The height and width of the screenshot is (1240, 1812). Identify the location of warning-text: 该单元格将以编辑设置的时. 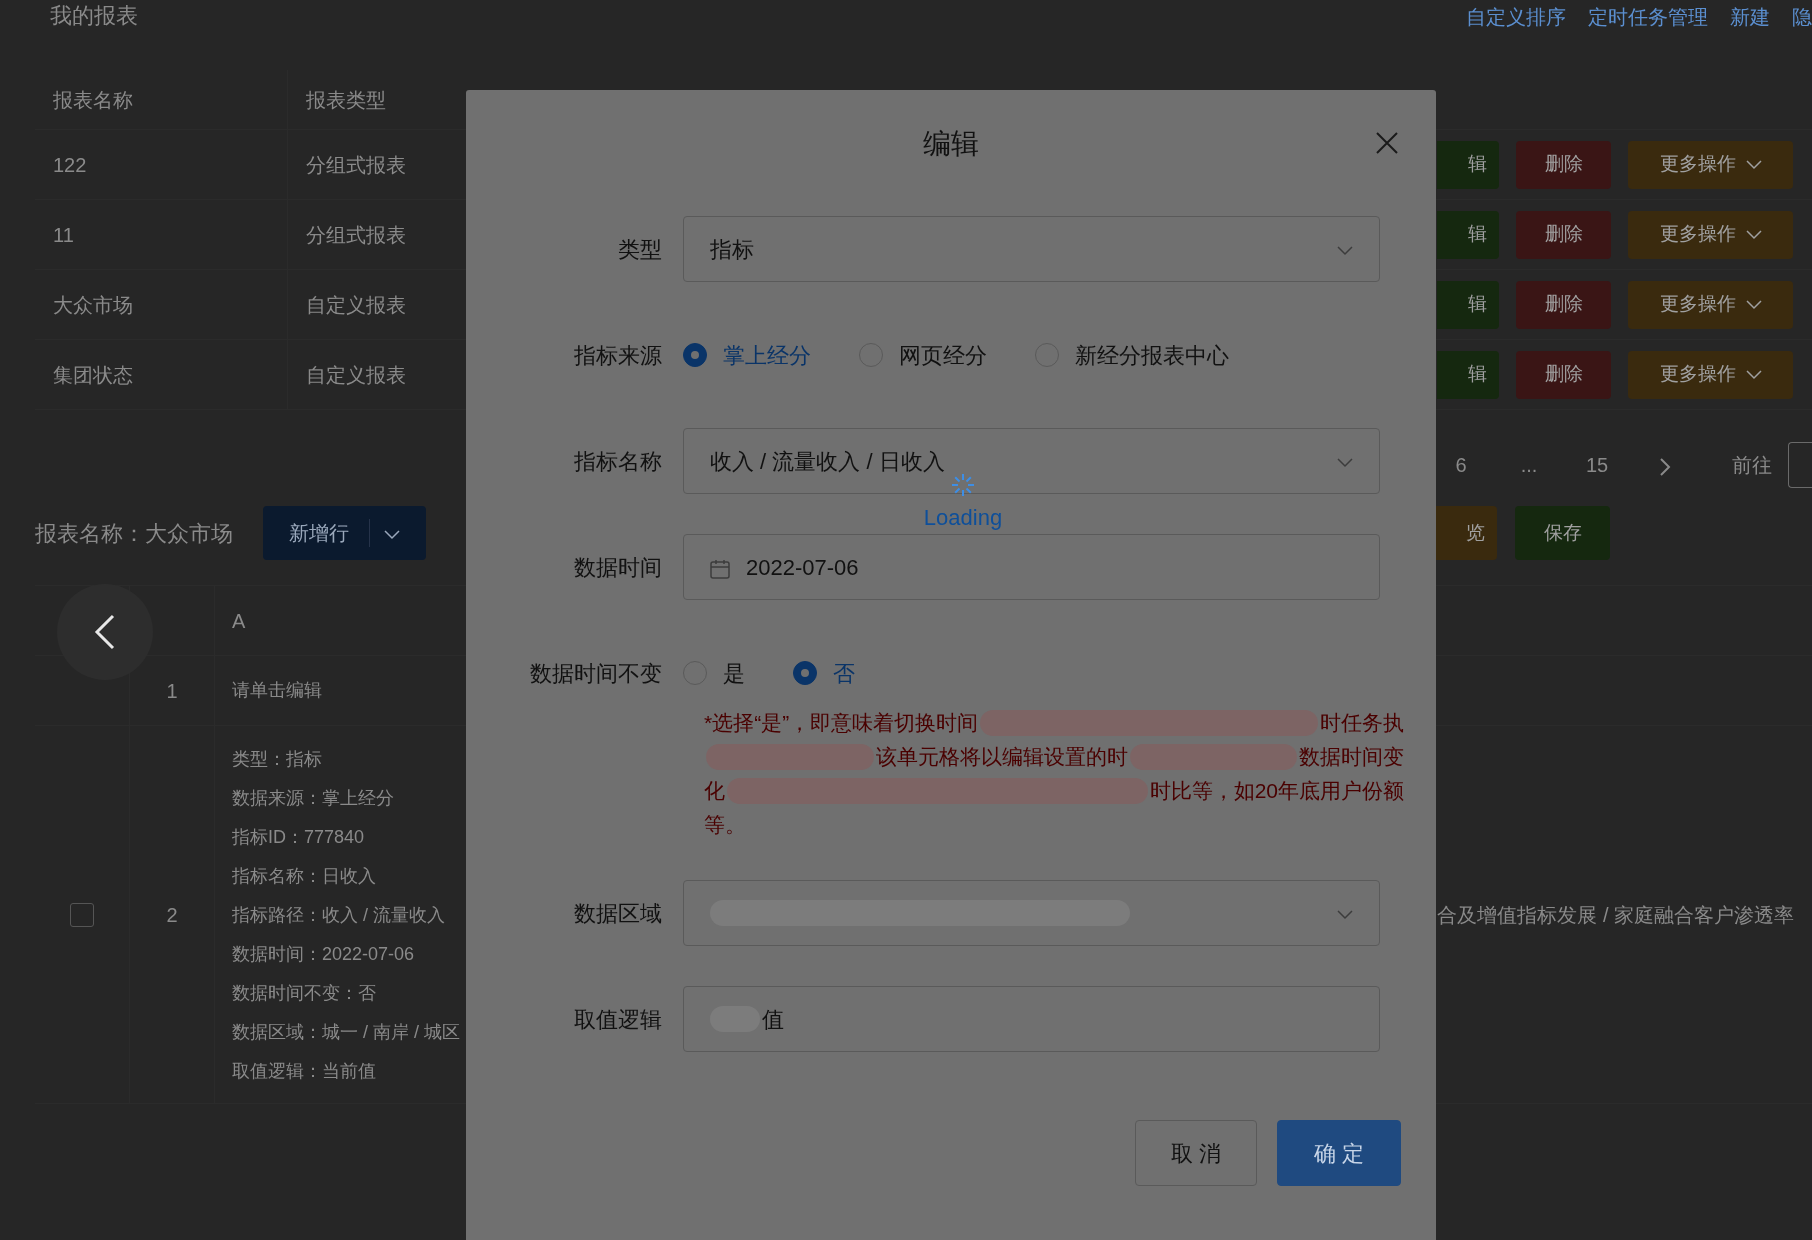
(1001, 757).